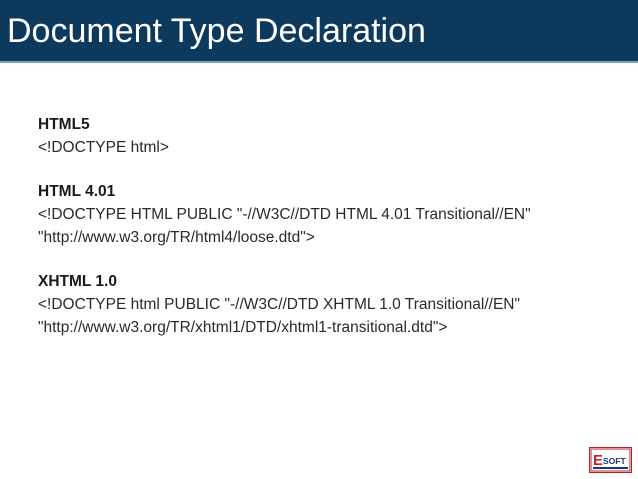 The image size is (638, 479). I want to click on svg-text: E, so click(598, 460).